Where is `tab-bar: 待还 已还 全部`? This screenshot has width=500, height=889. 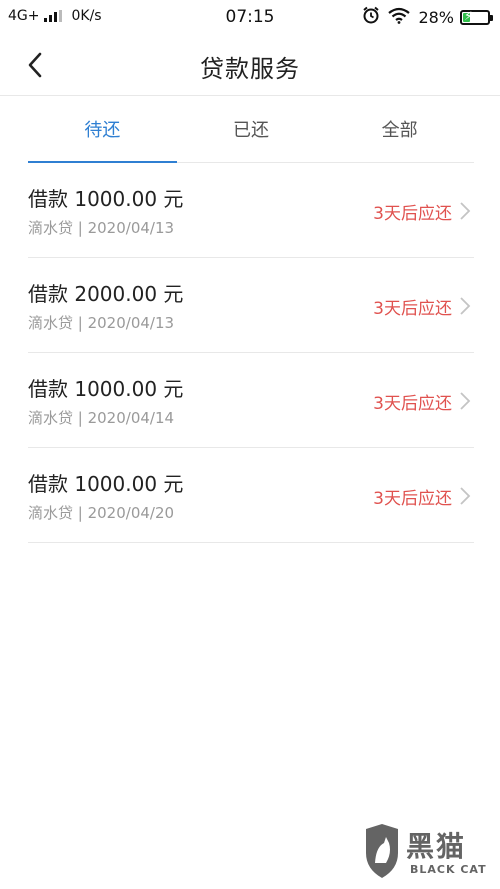 tab-bar: 待还 已还 全部 is located at coordinates (251, 129).